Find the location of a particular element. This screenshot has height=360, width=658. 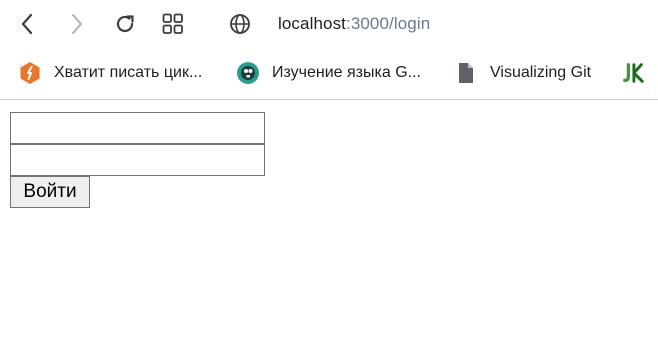

back-button is located at coordinates (28, 24).